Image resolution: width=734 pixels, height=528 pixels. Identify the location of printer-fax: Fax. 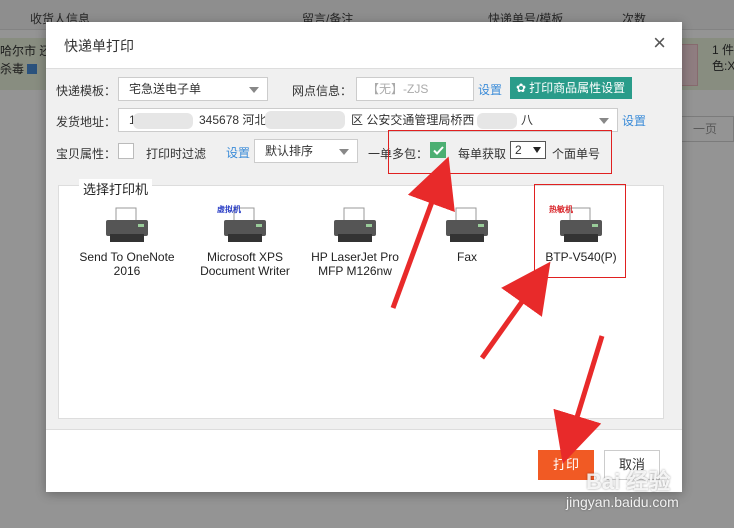
(467, 233).